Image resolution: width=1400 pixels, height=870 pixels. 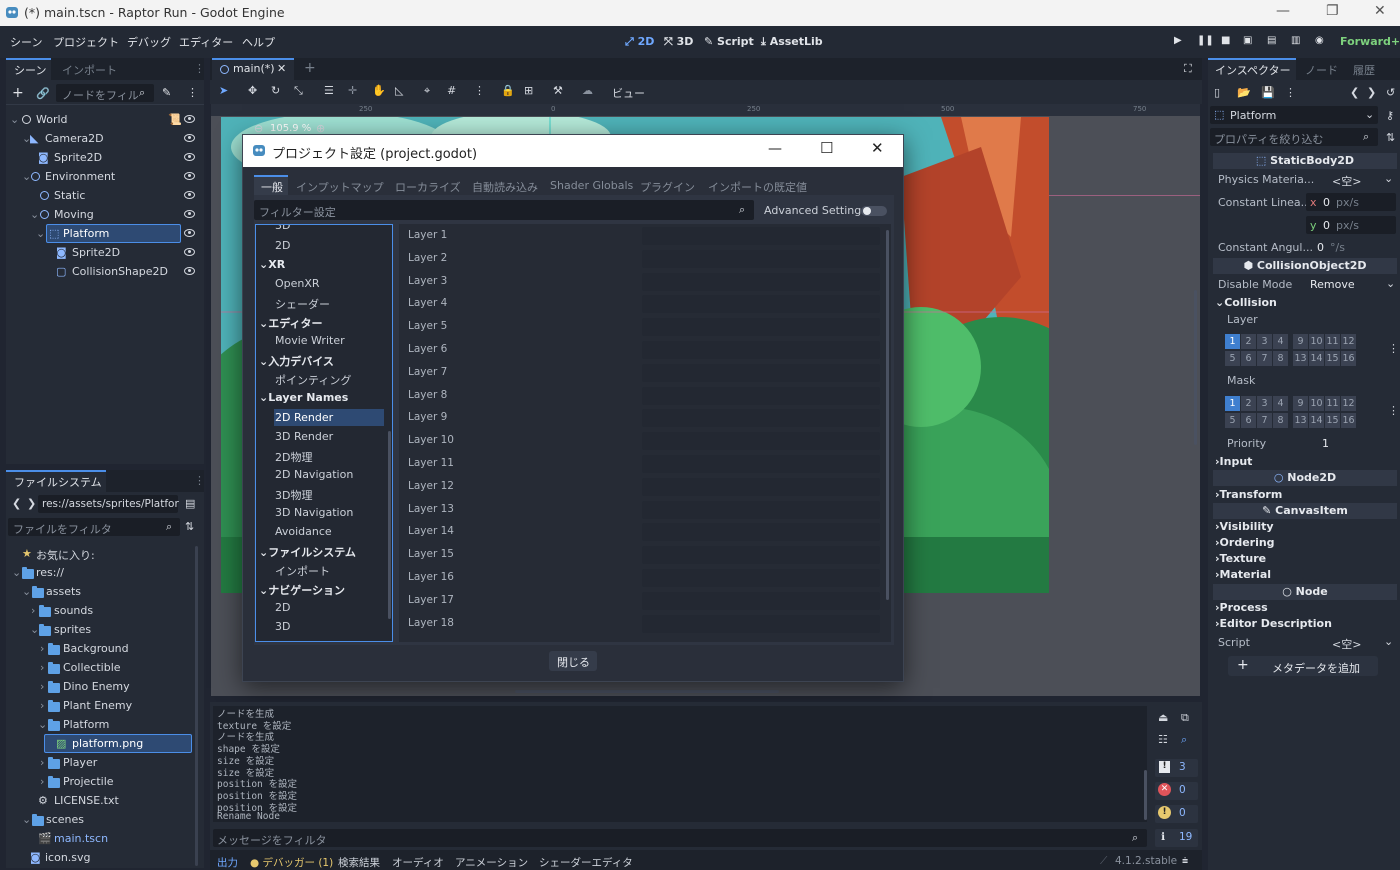 What do you see at coordinates (1248, 341) in the screenshot?
I see `collision-layer-bit: 2` at bounding box center [1248, 341].